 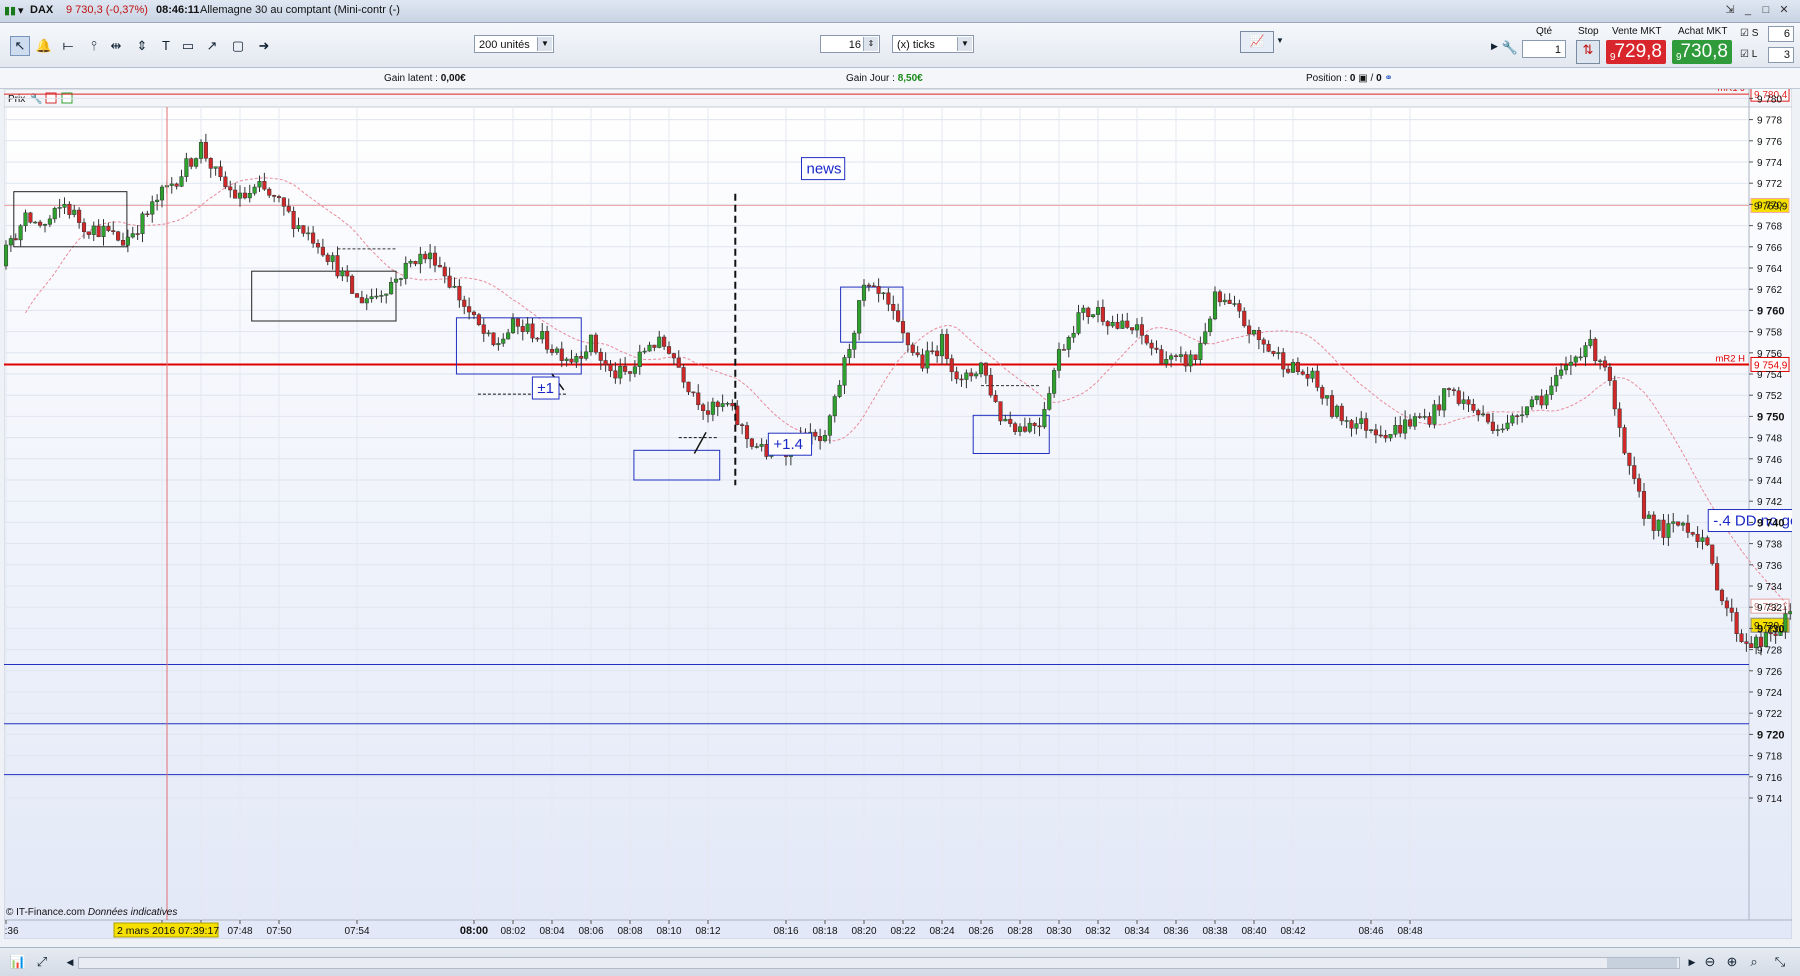 What do you see at coordinates (1749, 33) in the screenshot?
I see `s-checkbox: ☑ S` at bounding box center [1749, 33].